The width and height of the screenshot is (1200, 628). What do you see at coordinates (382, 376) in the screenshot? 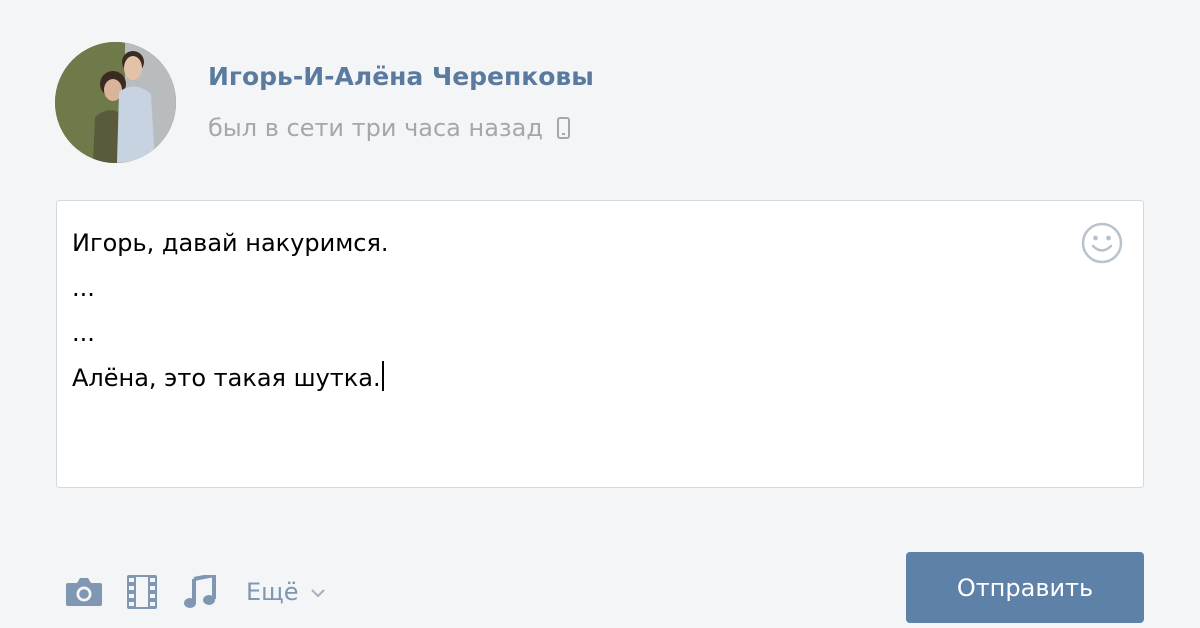
I see `text-caret` at bounding box center [382, 376].